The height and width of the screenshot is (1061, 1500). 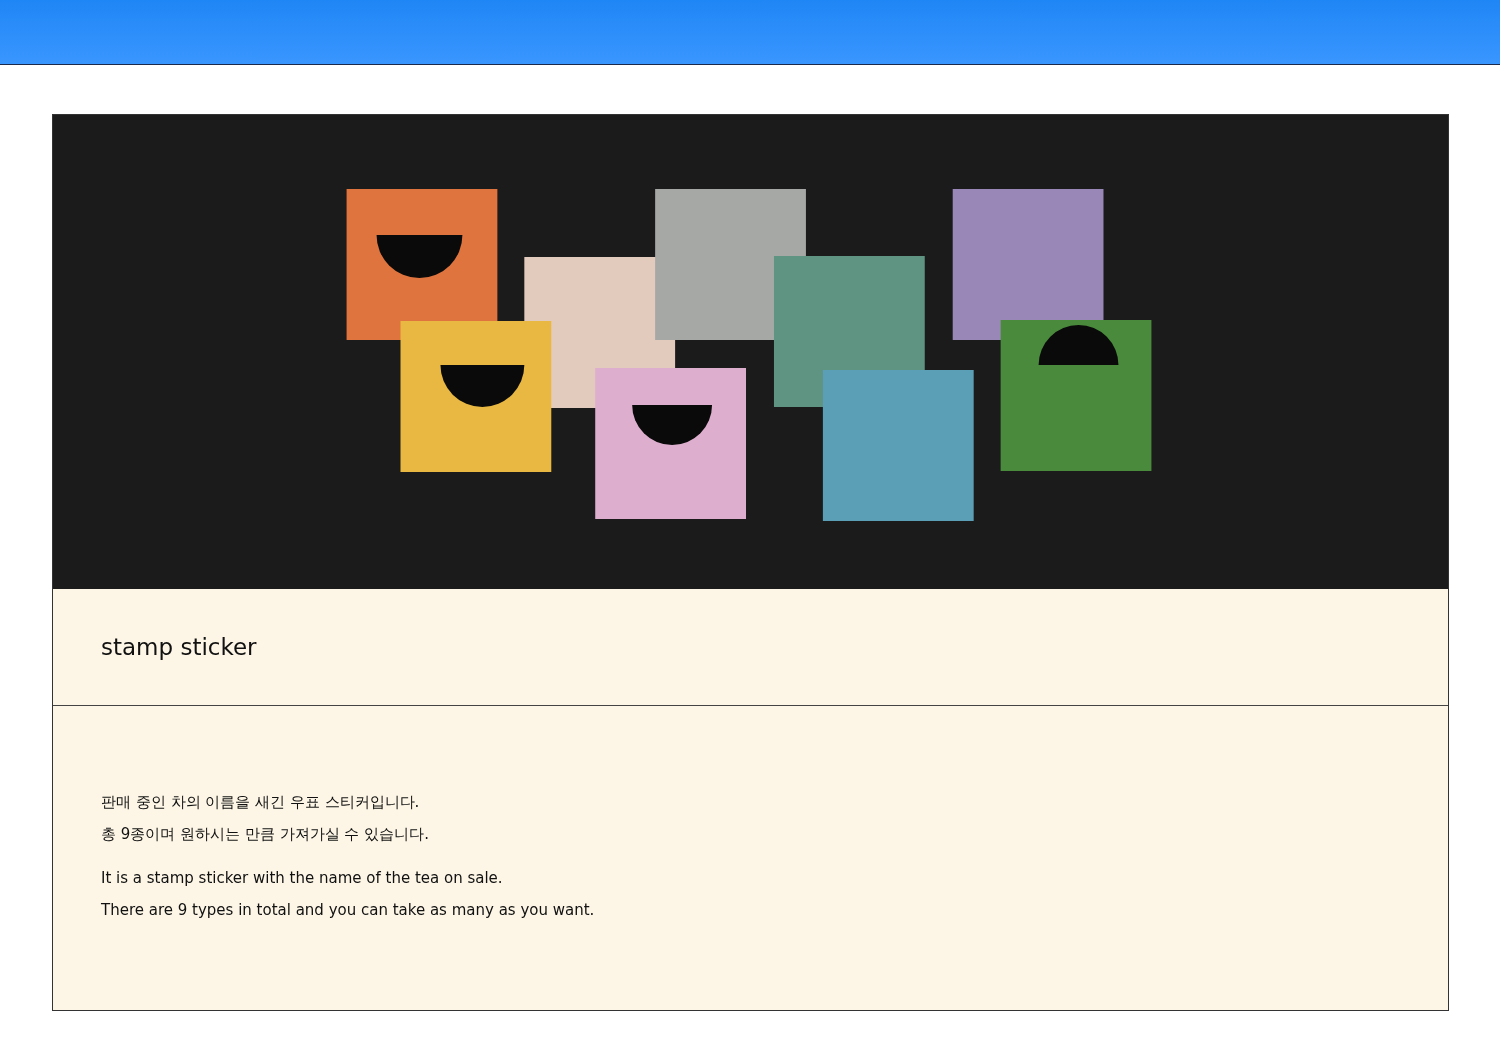 I want to click on description-line: 판매 중인 차의 이름을 새긴 우표 스티커입니다., so click(x=261, y=802).